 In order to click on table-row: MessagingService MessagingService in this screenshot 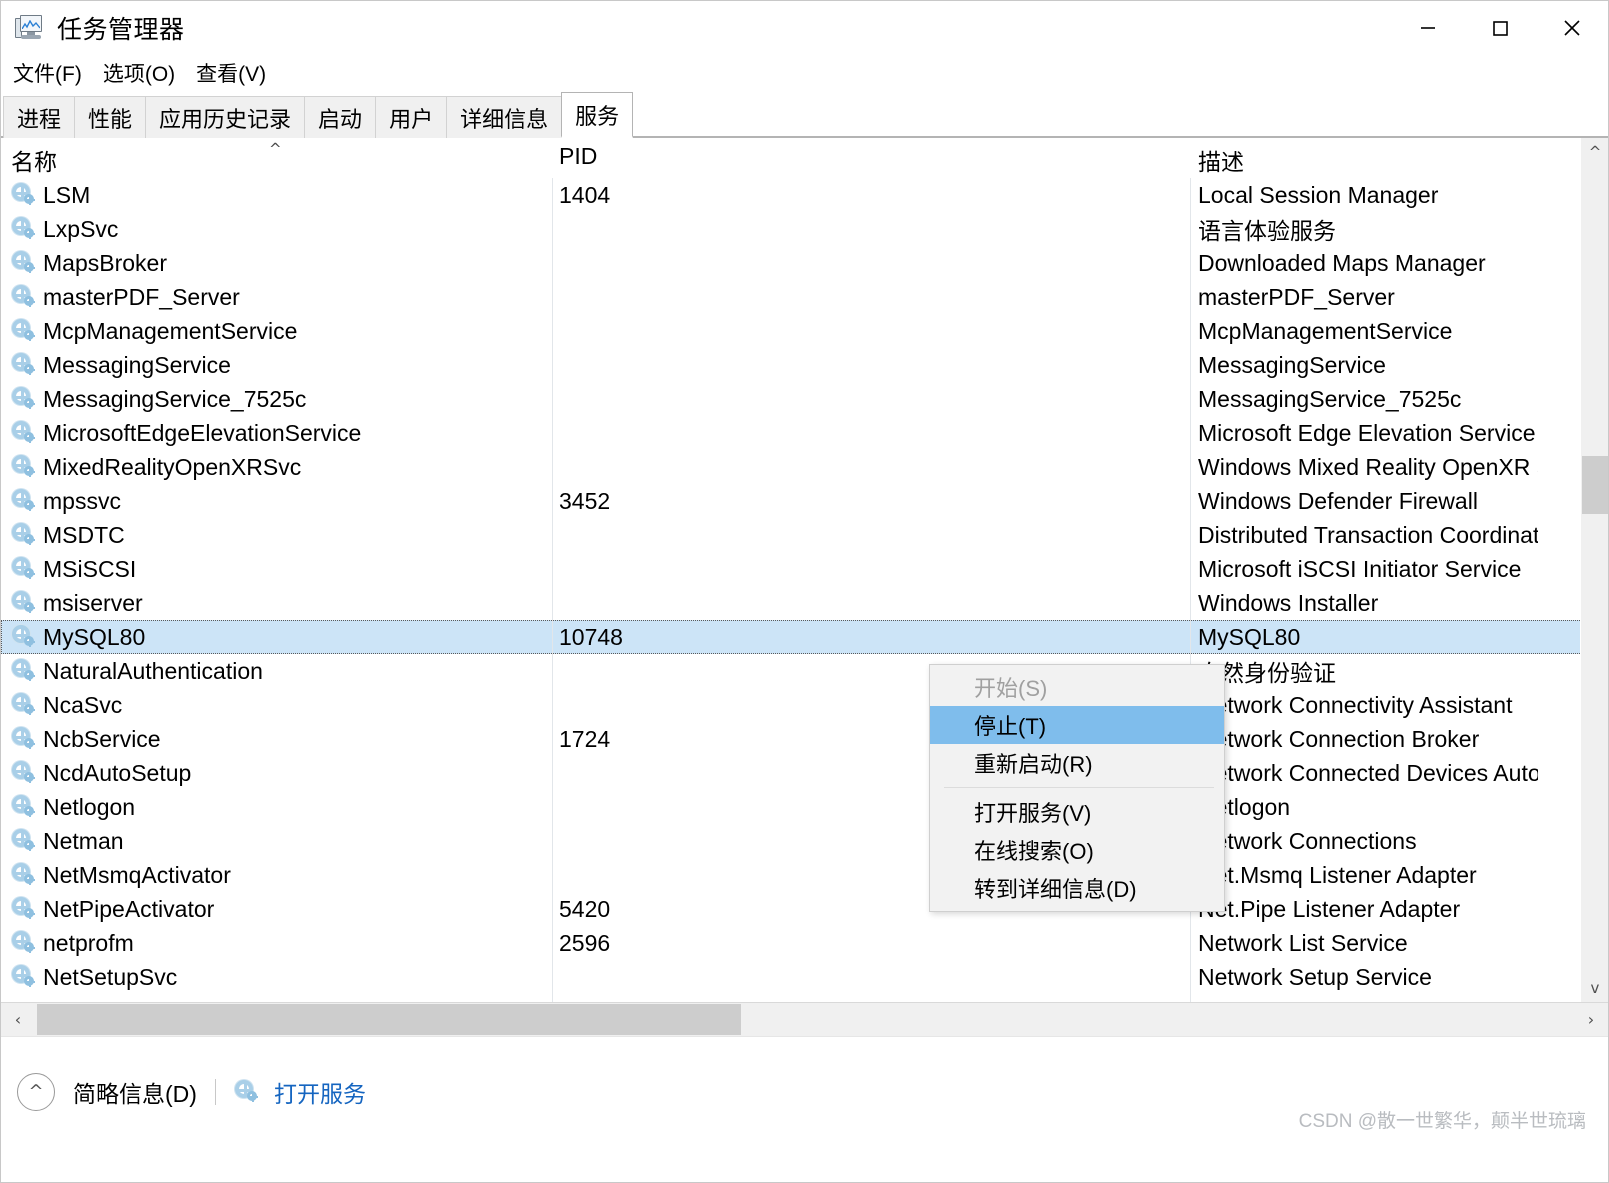, I will do `click(804, 365)`.